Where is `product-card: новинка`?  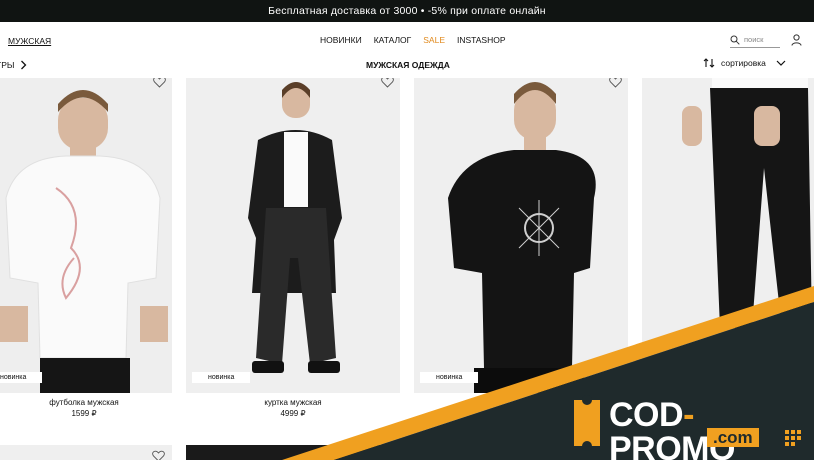
product-card: новинка is located at coordinates (86, 235).